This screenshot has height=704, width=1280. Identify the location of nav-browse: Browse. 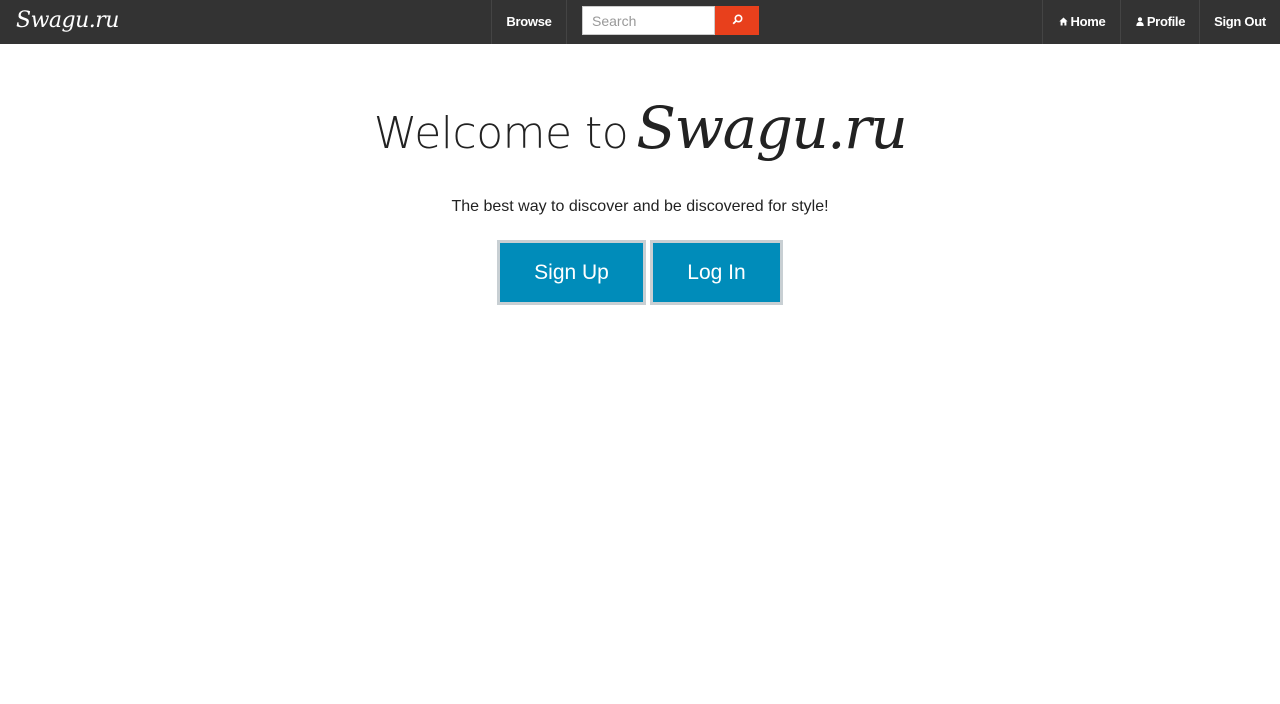
(529, 22).